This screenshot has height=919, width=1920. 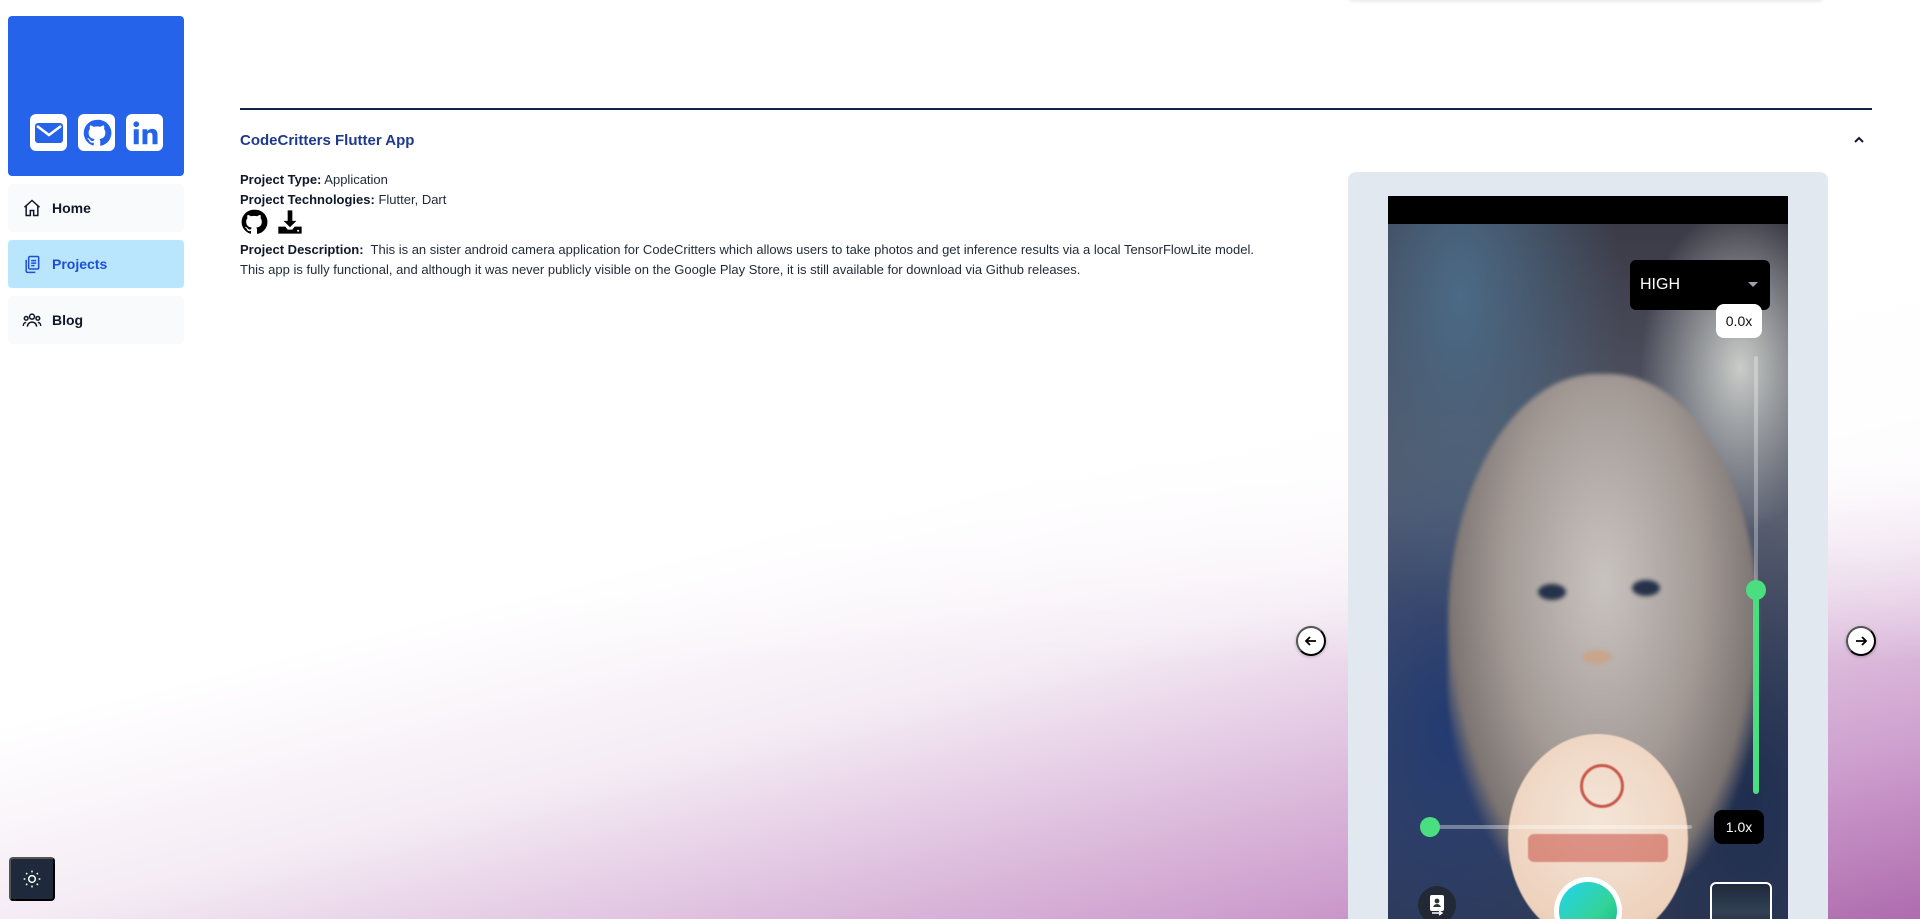 I want to click on carousel-prev-button, so click(x=1311, y=641).